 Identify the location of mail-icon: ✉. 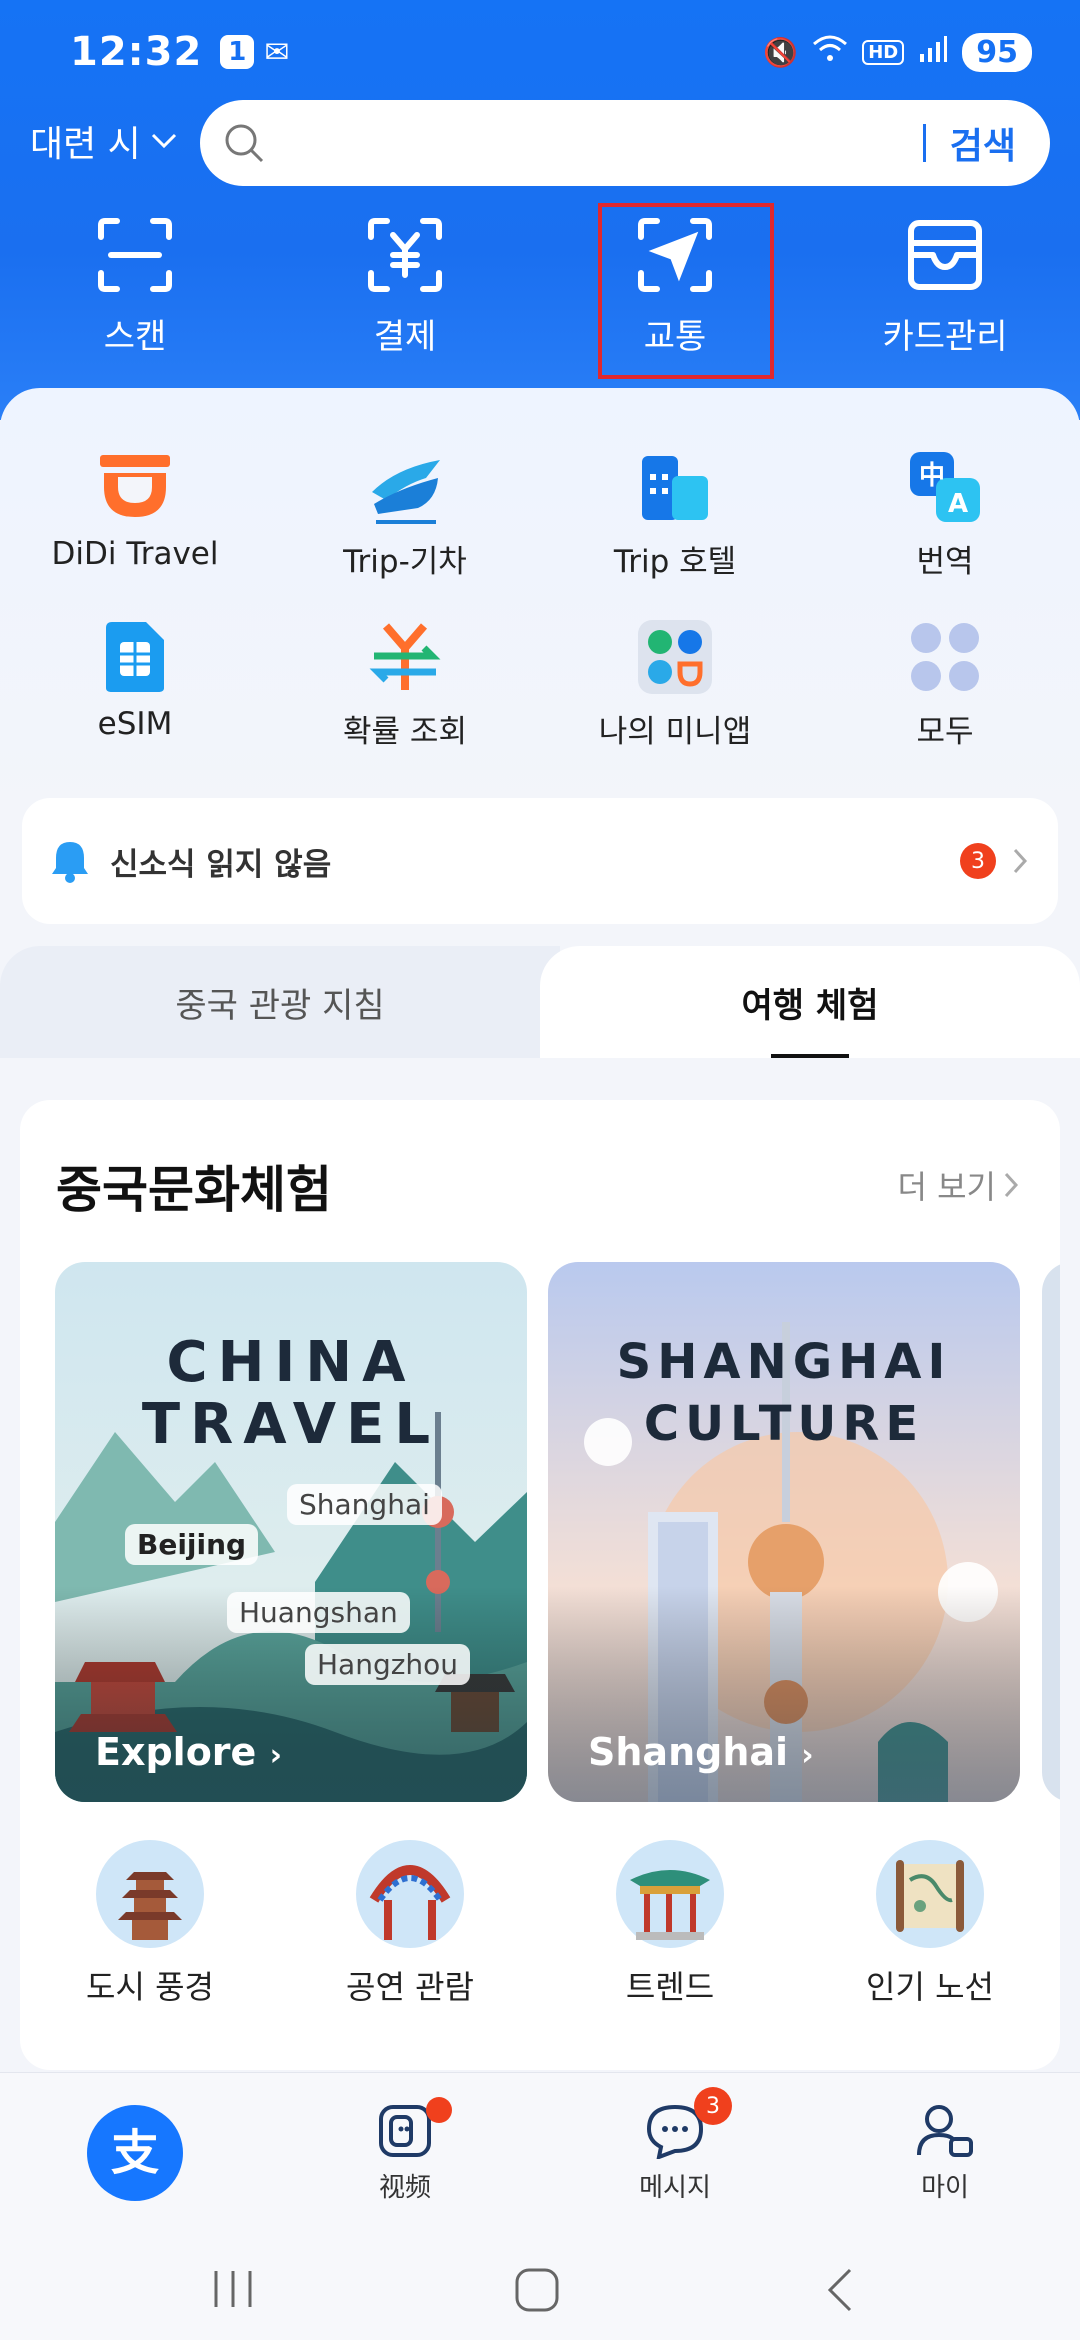
(277, 52).